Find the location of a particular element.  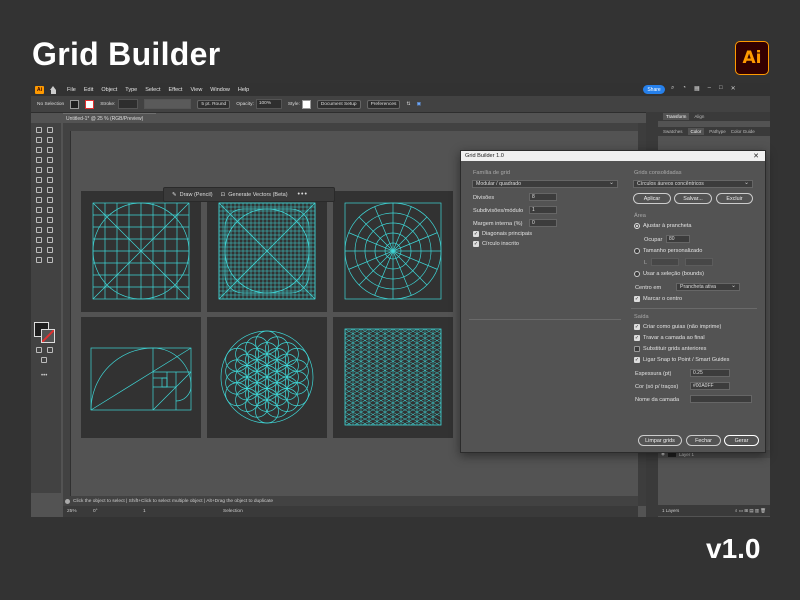

artboard-flower-of-life is located at coordinates (267, 377).